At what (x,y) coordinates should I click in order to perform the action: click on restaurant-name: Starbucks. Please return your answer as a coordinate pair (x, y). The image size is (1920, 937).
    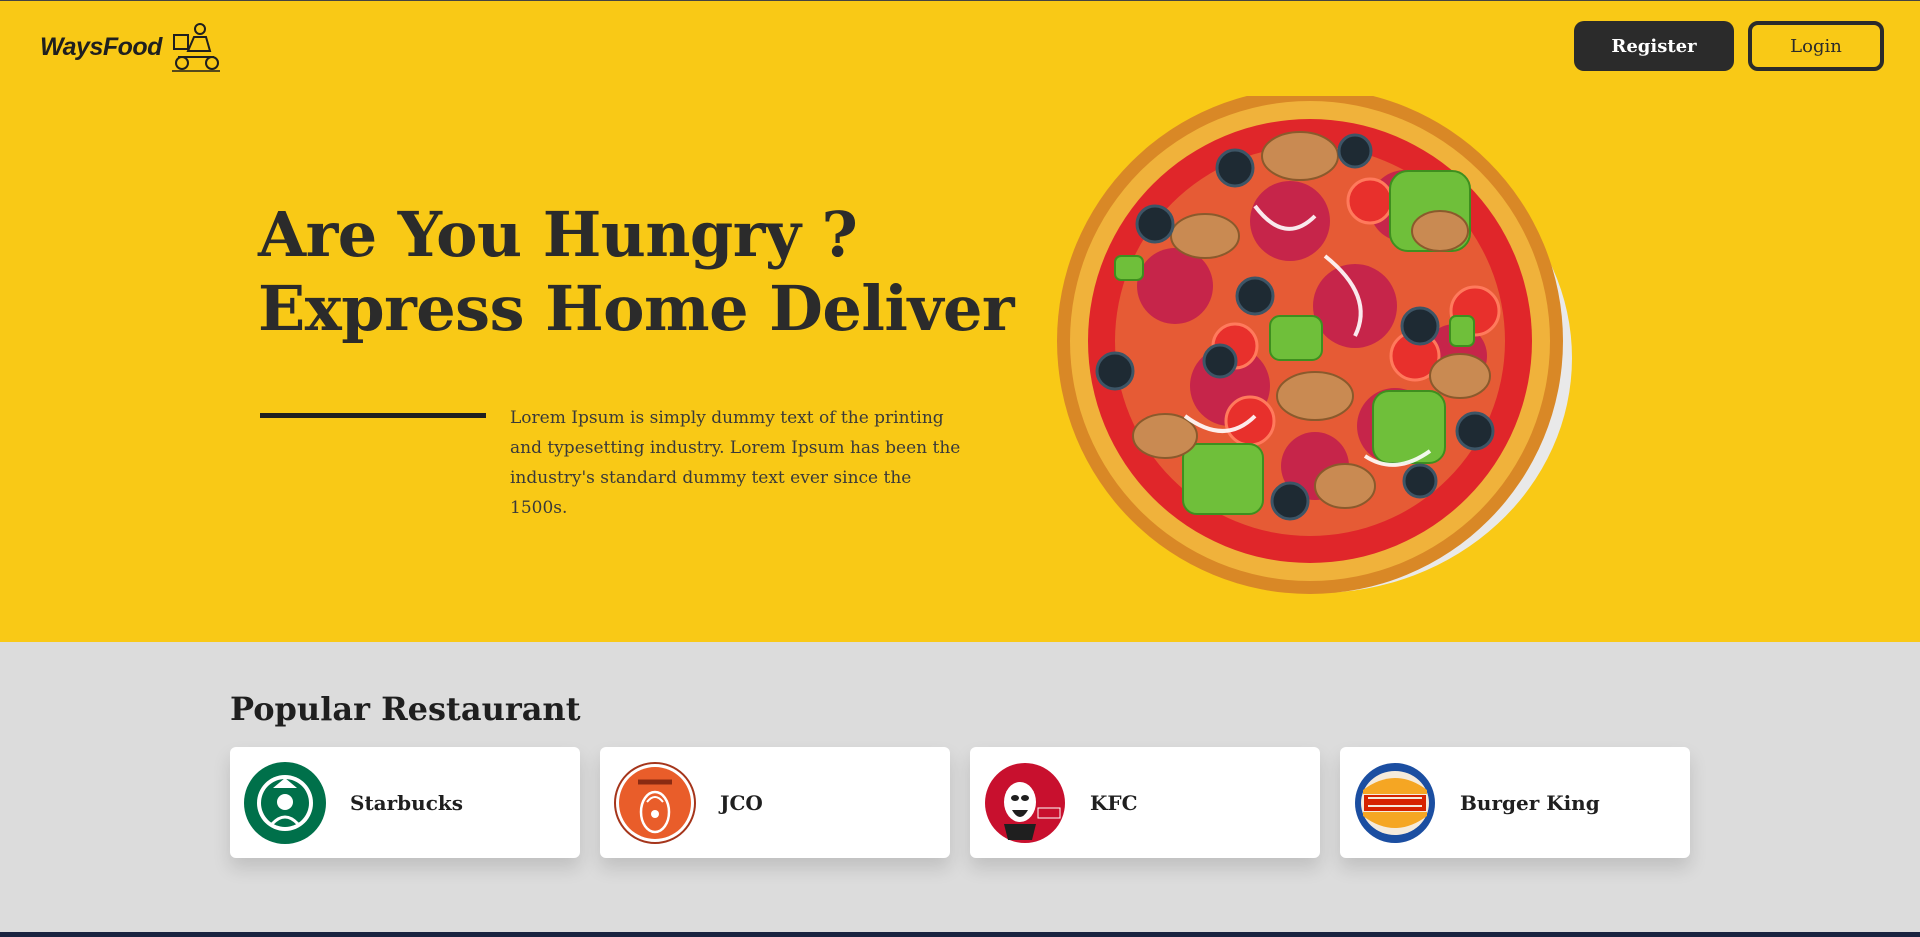
    Looking at the image, I should click on (406, 802).